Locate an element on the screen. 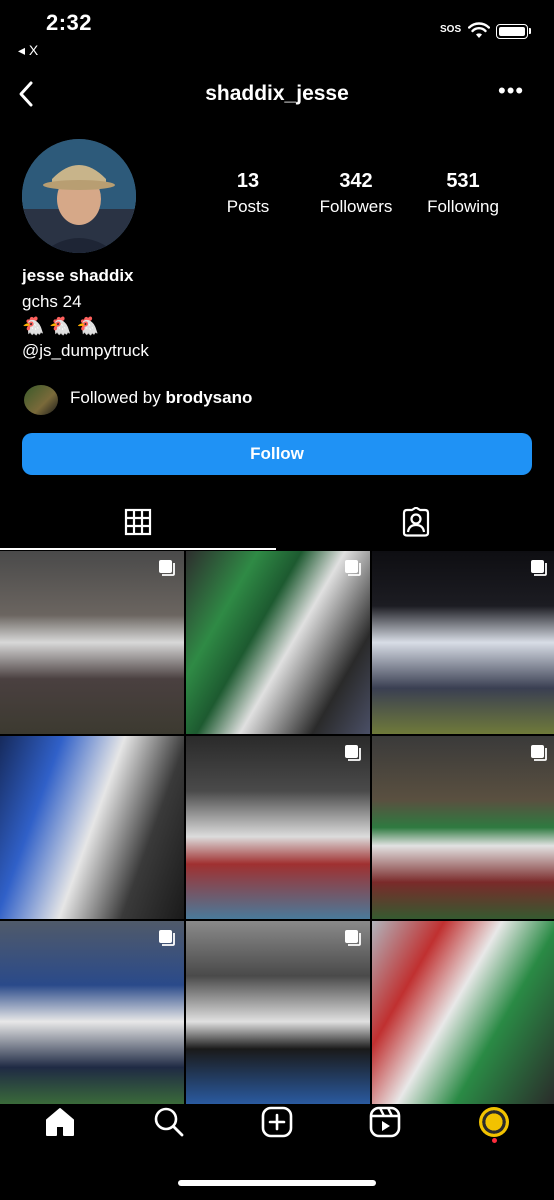 The width and height of the screenshot is (554, 1200). active-tab-indicator is located at coordinates (138, 549).